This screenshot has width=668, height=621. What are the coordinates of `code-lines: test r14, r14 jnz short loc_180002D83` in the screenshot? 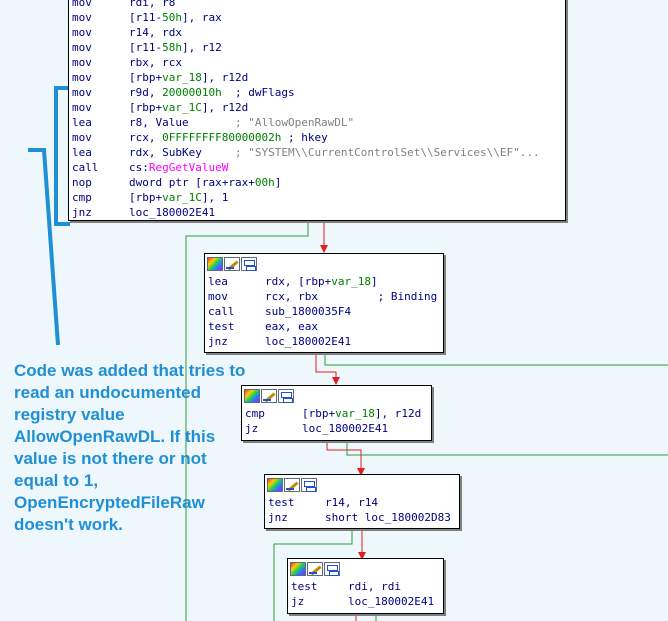 It's located at (362, 511).